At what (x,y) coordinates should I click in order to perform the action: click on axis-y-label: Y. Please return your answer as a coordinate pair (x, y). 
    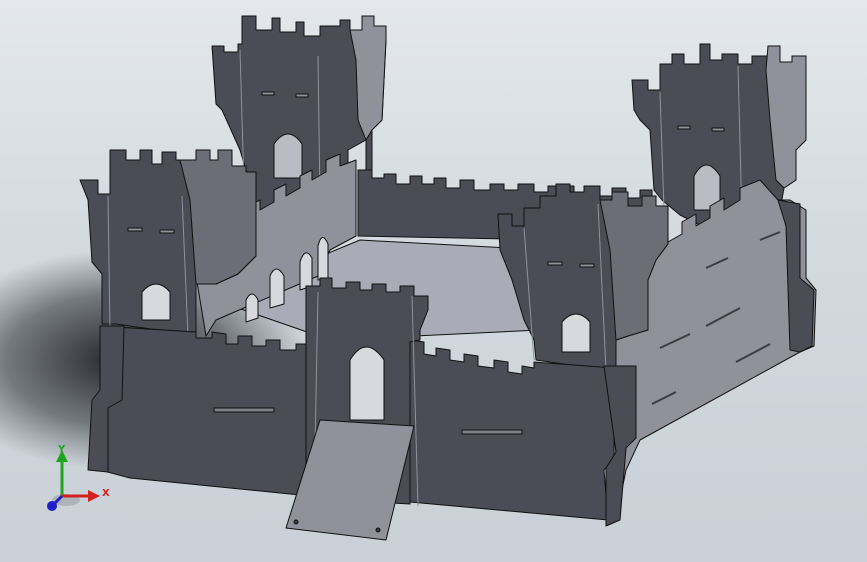
    Looking at the image, I should click on (62, 449).